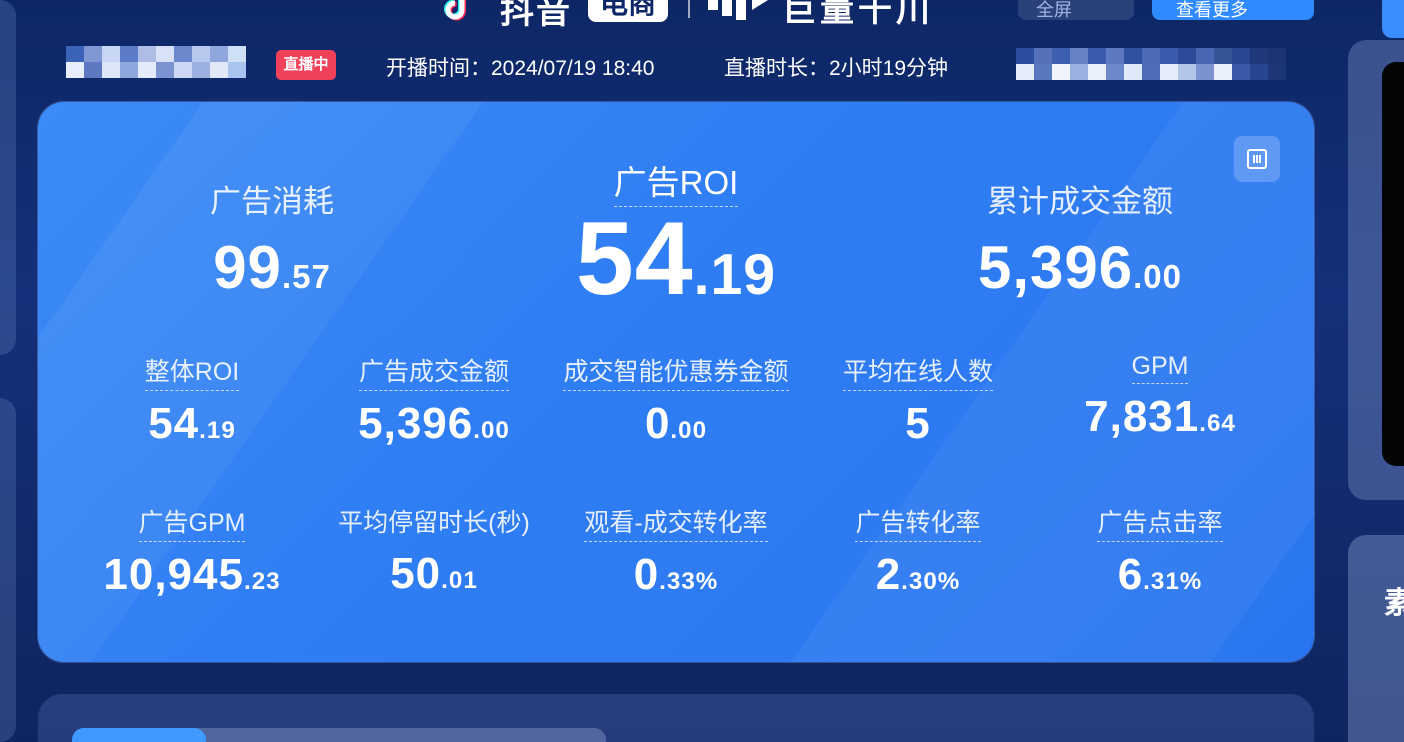 This screenshot has height=742, width=1404. I want to click on metric-value: 2.30%, so click(918, 574).